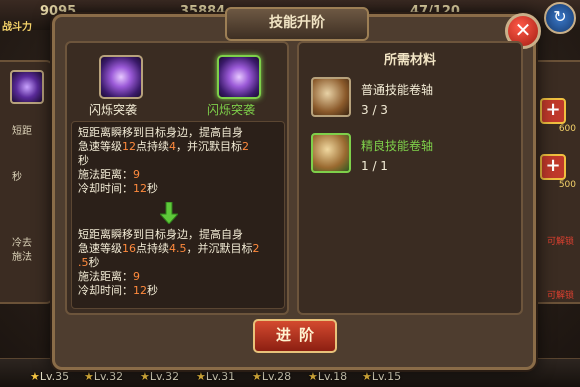  What do you see at coordinates (113, 110) in the screenshot?
I see `current-skill-name: 闪烁突袭` at bounding box center [113, 110].